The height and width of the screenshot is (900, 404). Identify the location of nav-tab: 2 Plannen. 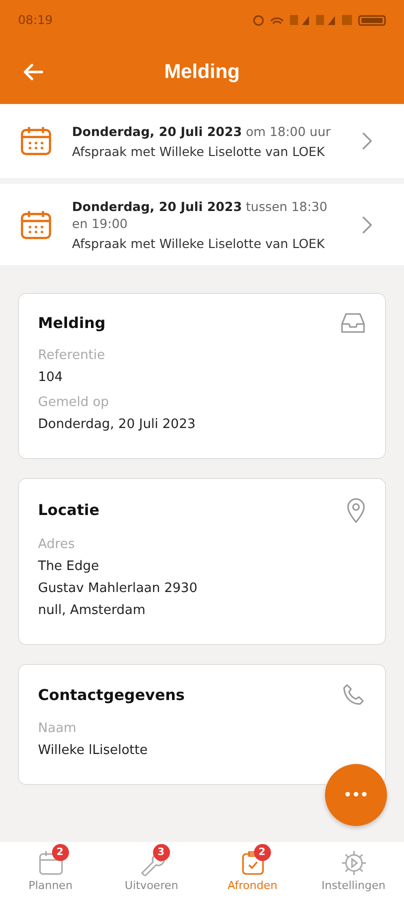
(50, 871).